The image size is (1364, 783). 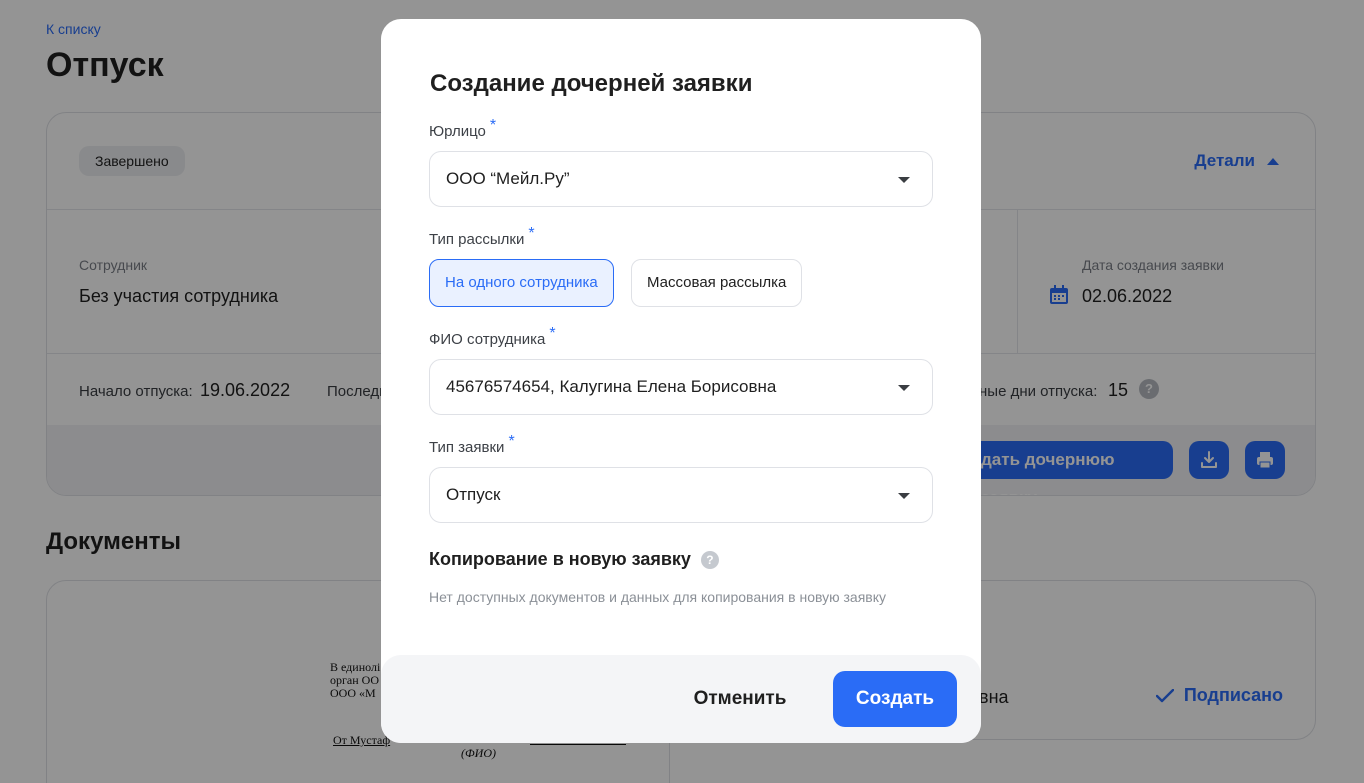 I want to click on employee-value: 45676574654, Калугина Елена Борисовна, so click(x=611, y=386).